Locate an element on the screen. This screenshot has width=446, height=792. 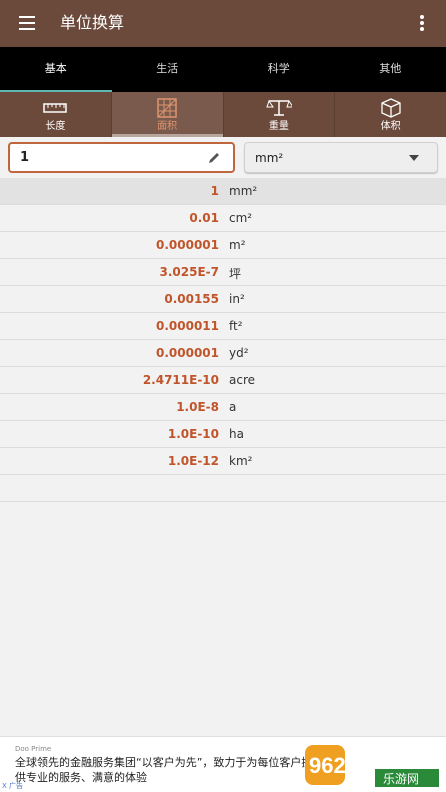
result-unit: km² is located at coordinates (241, 461).